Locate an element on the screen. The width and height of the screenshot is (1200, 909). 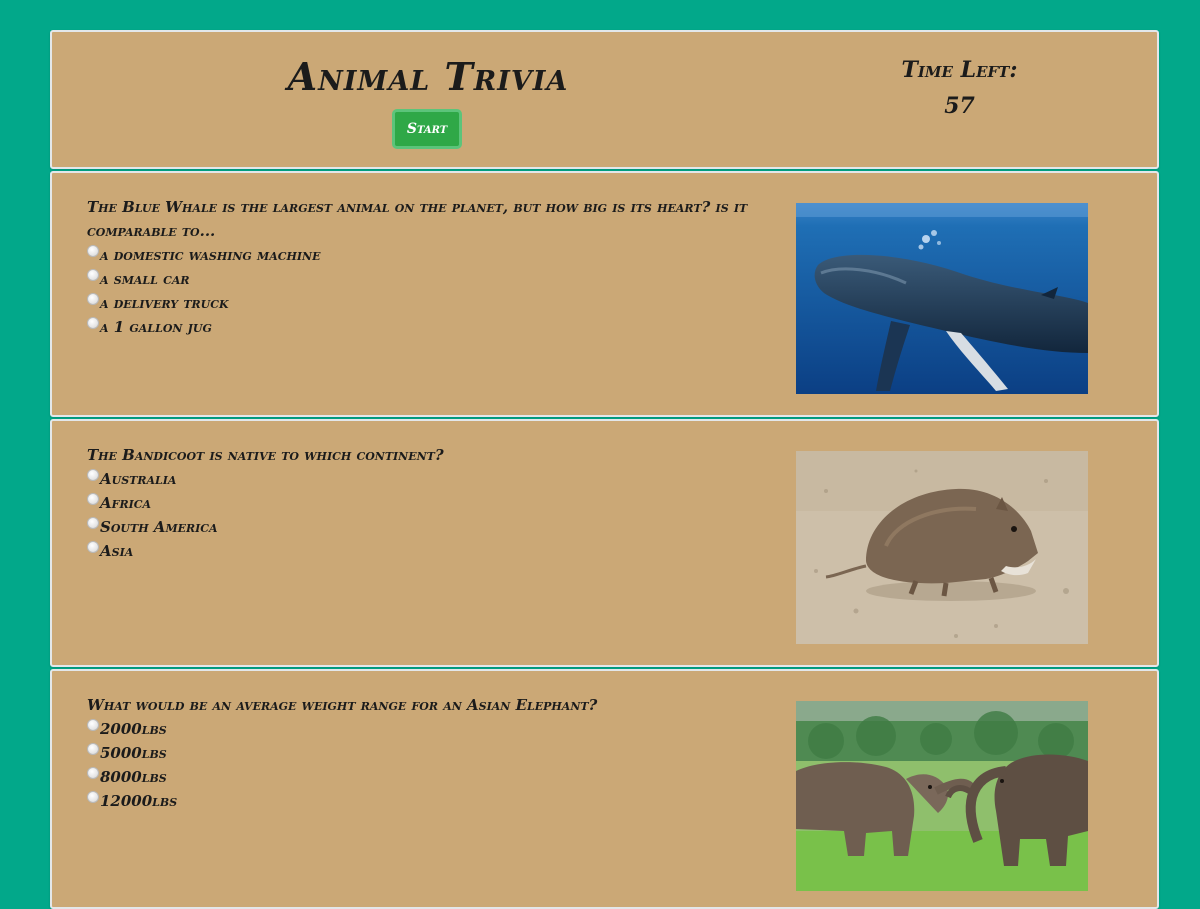
page-title: Animal Trivia is located at coordinates (428, 76).